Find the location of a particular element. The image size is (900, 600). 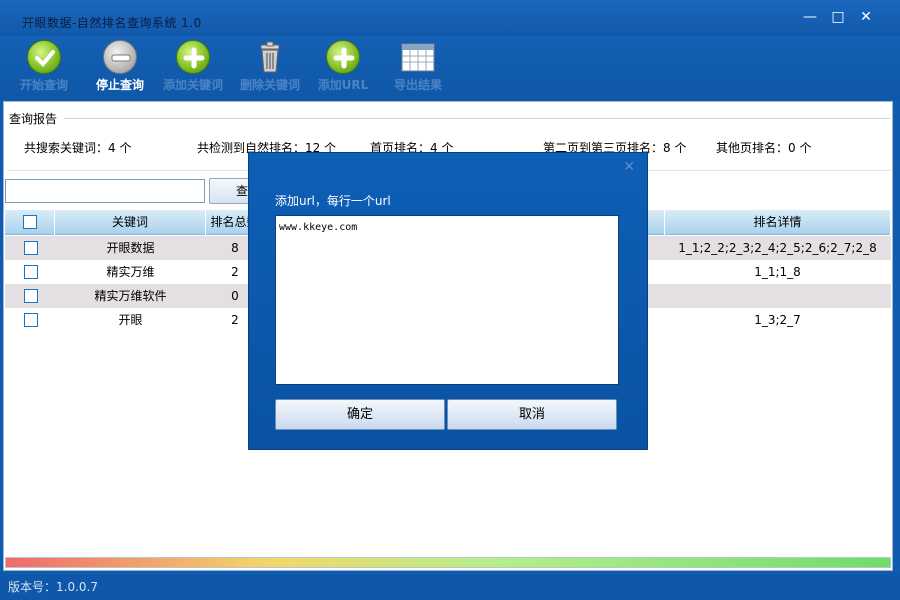

report-divider is located at coordinates (477, 118).